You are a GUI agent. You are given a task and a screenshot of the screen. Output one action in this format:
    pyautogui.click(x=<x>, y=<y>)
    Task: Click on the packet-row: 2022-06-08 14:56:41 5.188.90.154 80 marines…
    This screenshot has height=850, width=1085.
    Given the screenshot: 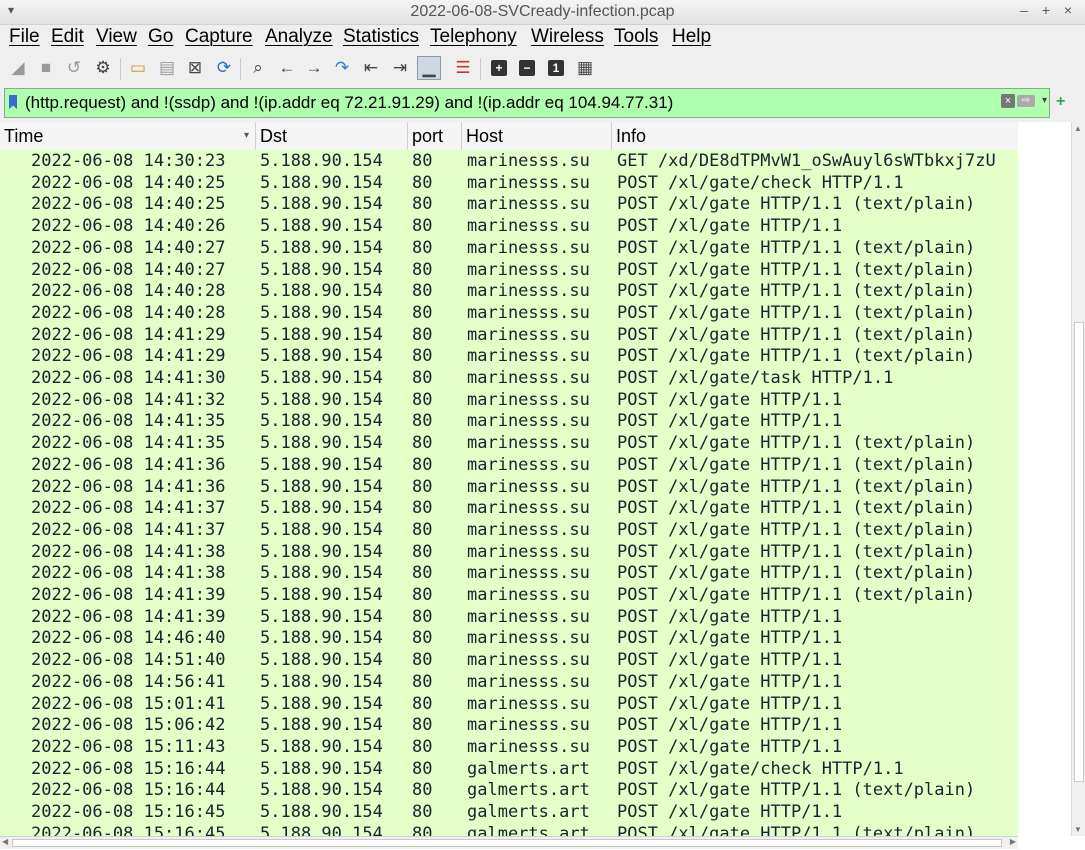 What is the action you would take?
    pyautogui.click(x=509, y=682)
    